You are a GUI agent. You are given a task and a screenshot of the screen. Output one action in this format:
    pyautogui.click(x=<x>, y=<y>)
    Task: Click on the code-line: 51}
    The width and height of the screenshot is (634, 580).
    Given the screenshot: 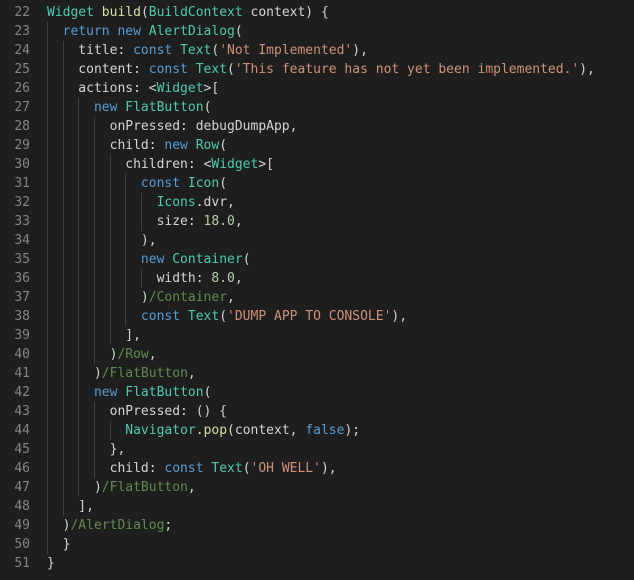 What is the action you would take?
    pyautogui.click(x=317, y=563)
    